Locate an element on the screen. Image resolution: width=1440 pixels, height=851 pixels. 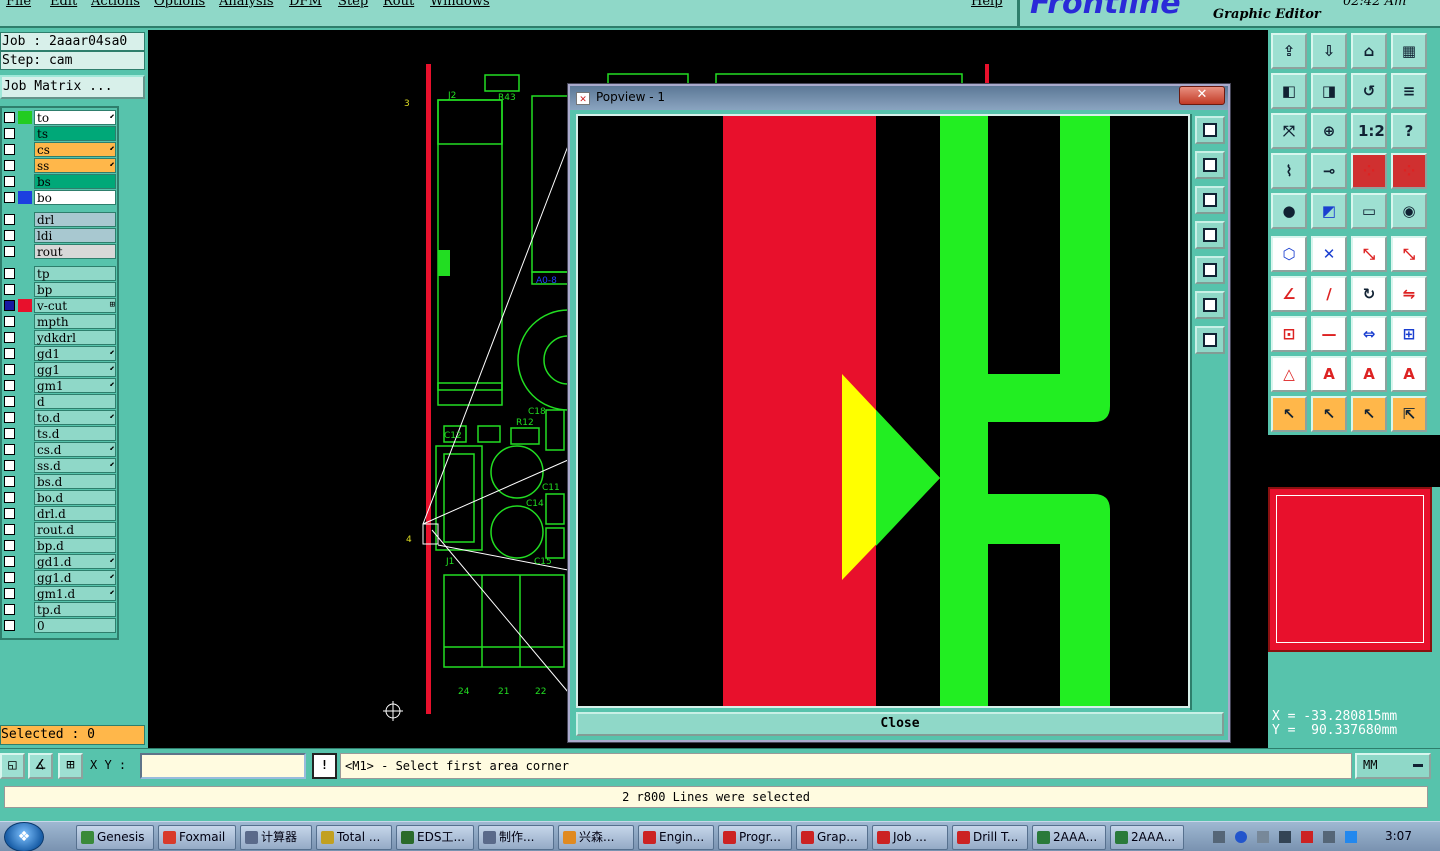
menu-file: File is located at coordinates (18, 4).